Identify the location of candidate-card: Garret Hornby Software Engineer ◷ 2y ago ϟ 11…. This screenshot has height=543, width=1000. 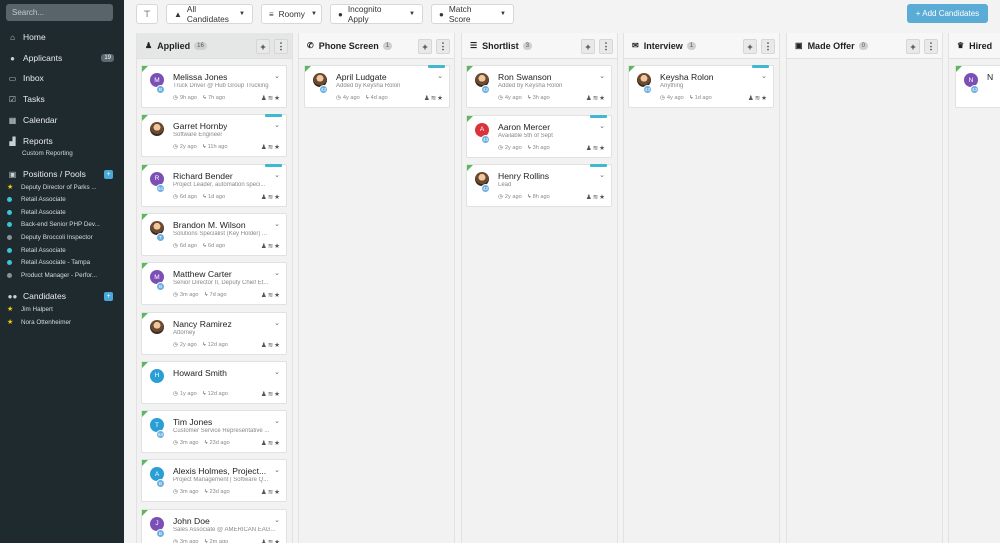
(214, 136).